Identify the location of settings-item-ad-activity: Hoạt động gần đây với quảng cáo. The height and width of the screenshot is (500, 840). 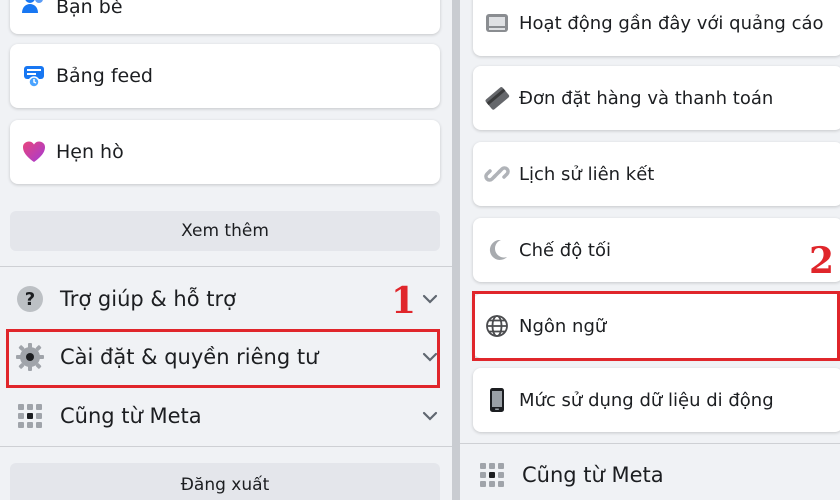
(656, 28).